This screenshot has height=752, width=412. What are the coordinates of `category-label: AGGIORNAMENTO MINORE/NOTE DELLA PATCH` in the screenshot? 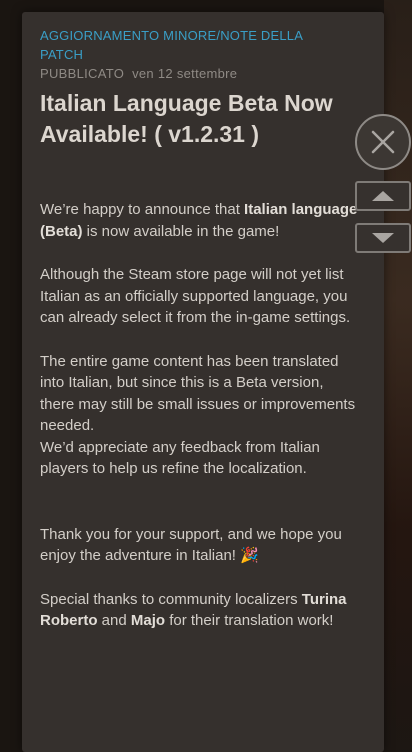 It's located at (185, 45).